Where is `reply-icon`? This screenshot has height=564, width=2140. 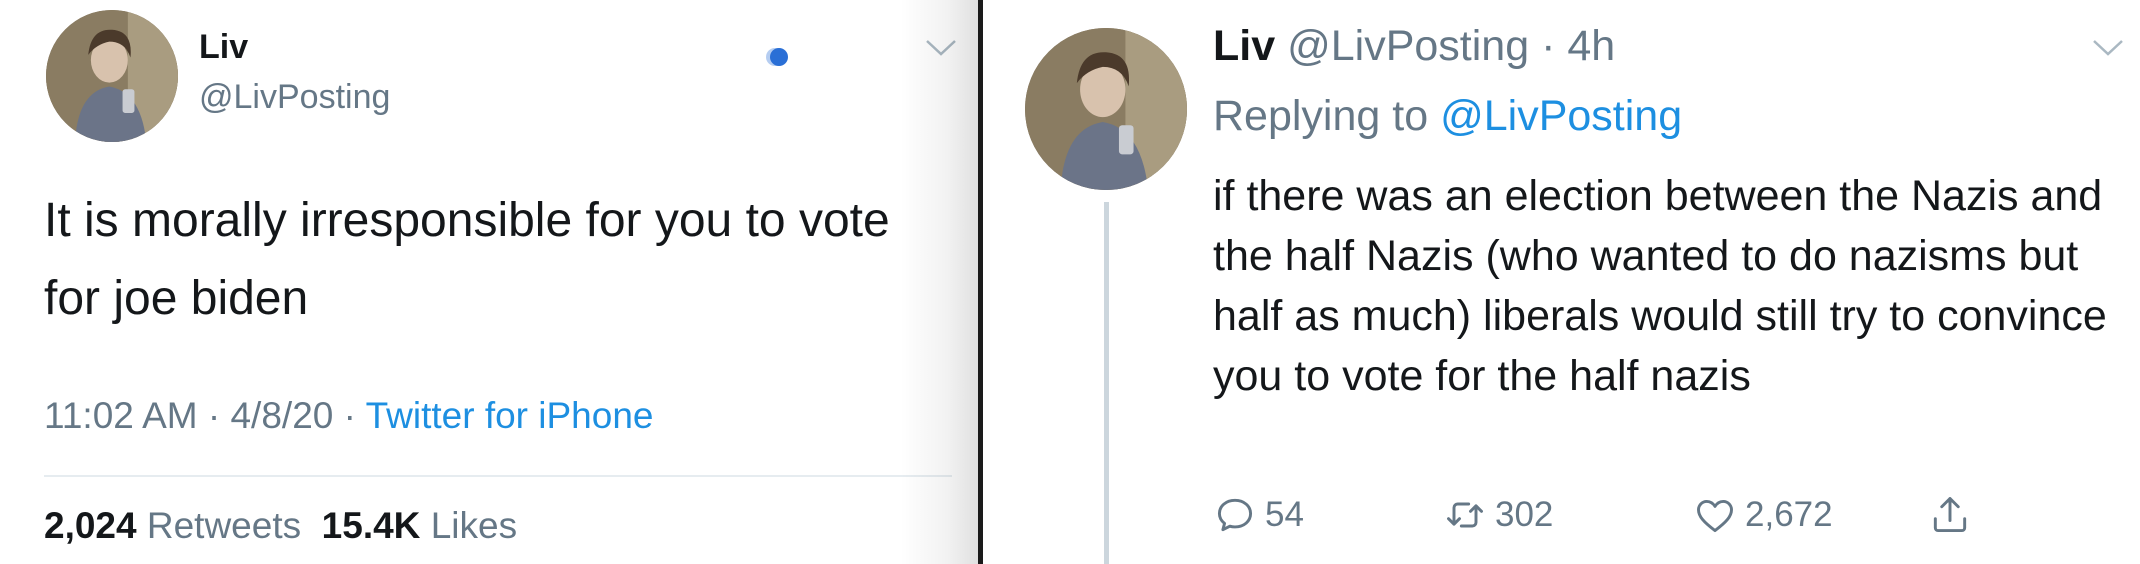
reply-icon is located at coordinates (1235, 515).